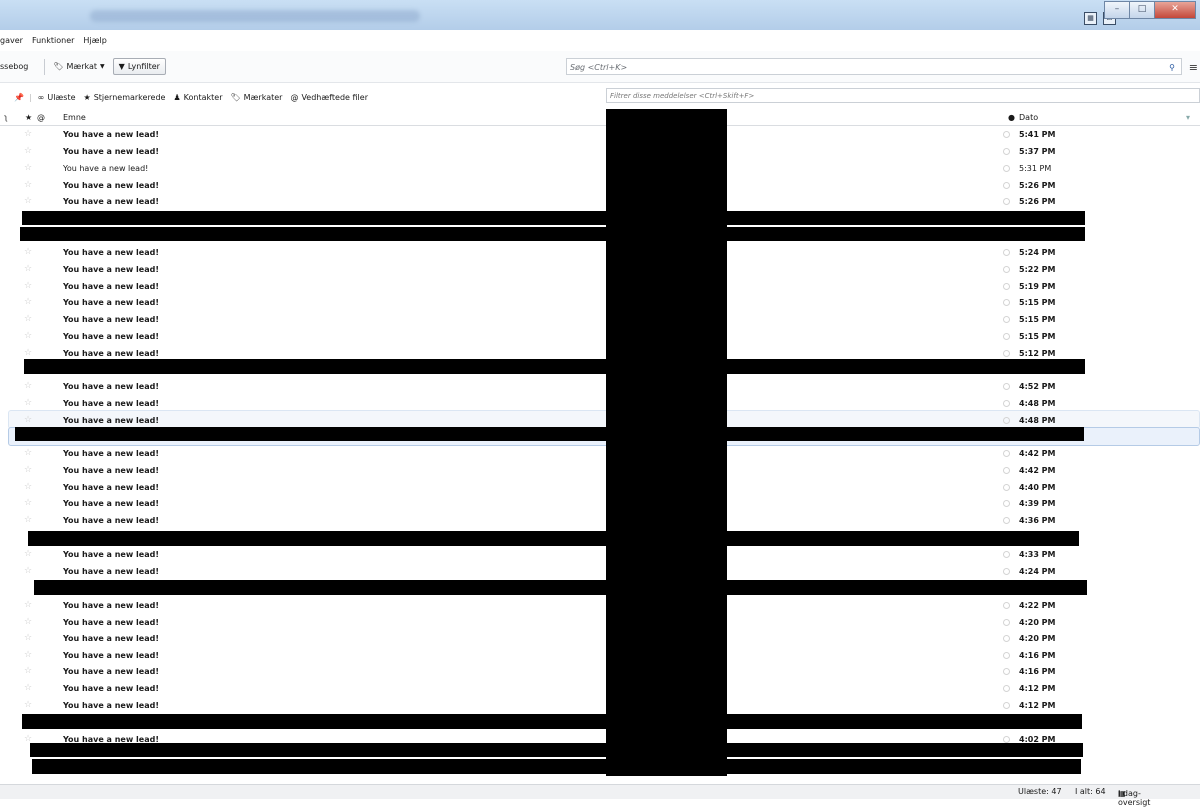  I want to click on search-input: Søg <Ctrl+K> ⚲, so click(874, 66).